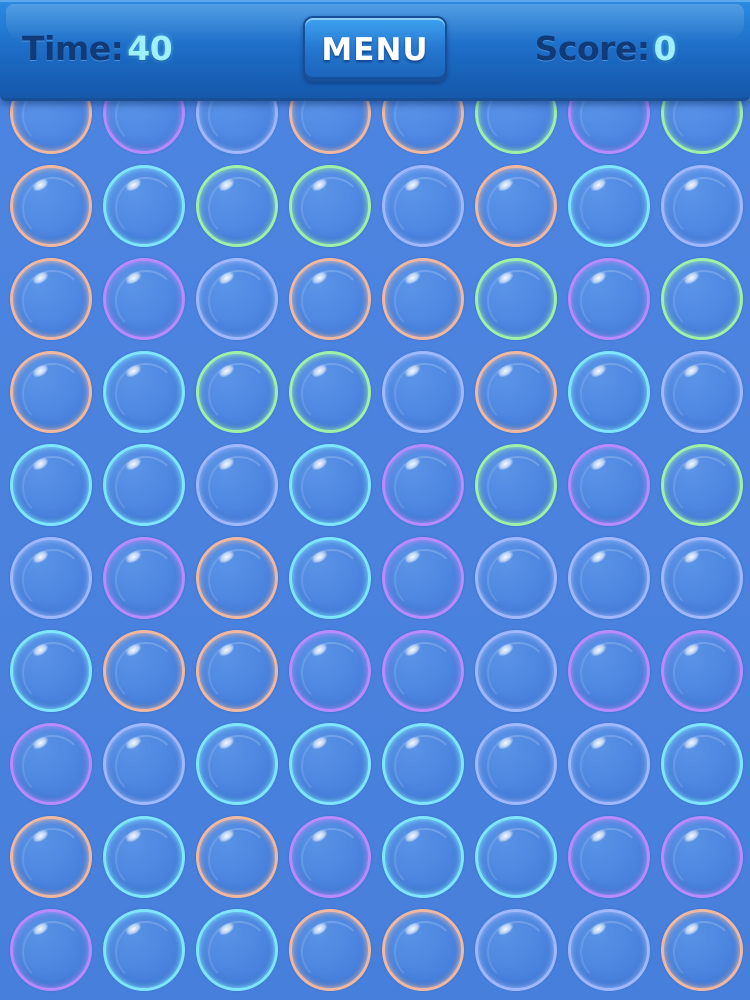 The width and height of the screenshot is (750, 1000). I want to click on menu-button: MENU, so click(375, 49).